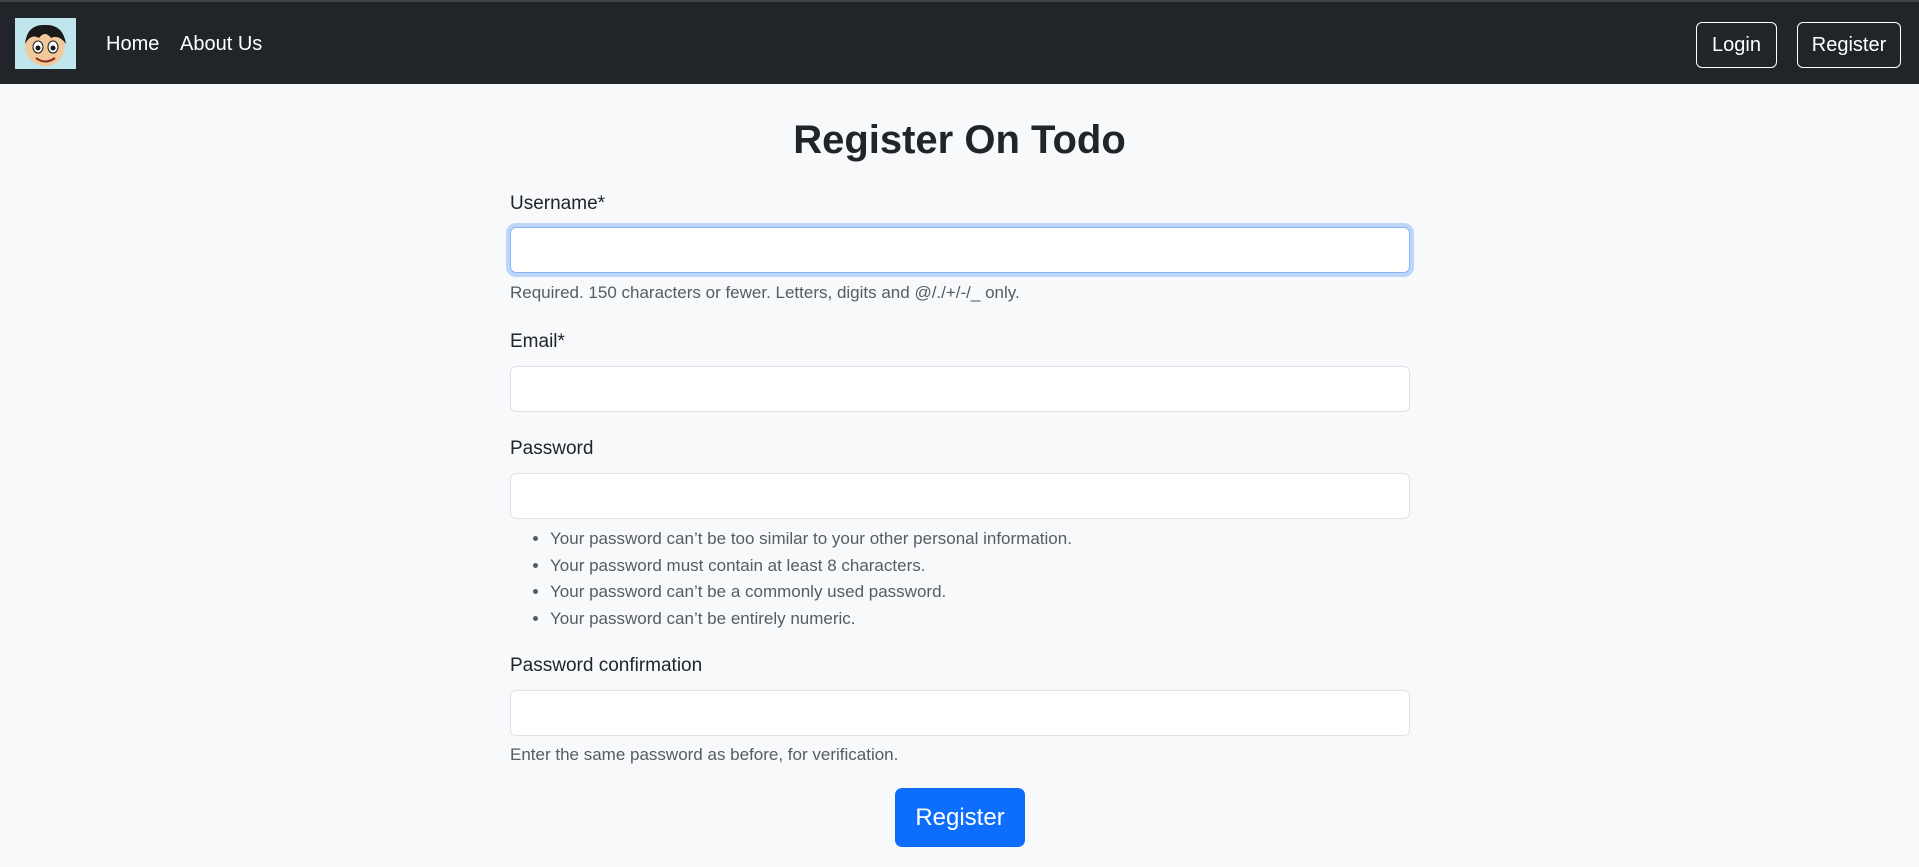 The height and width of the screenshot is (867, 1919). Describe the element at coordinates (552, 448) in the screenshot. I see `password-label: Password` at that location.